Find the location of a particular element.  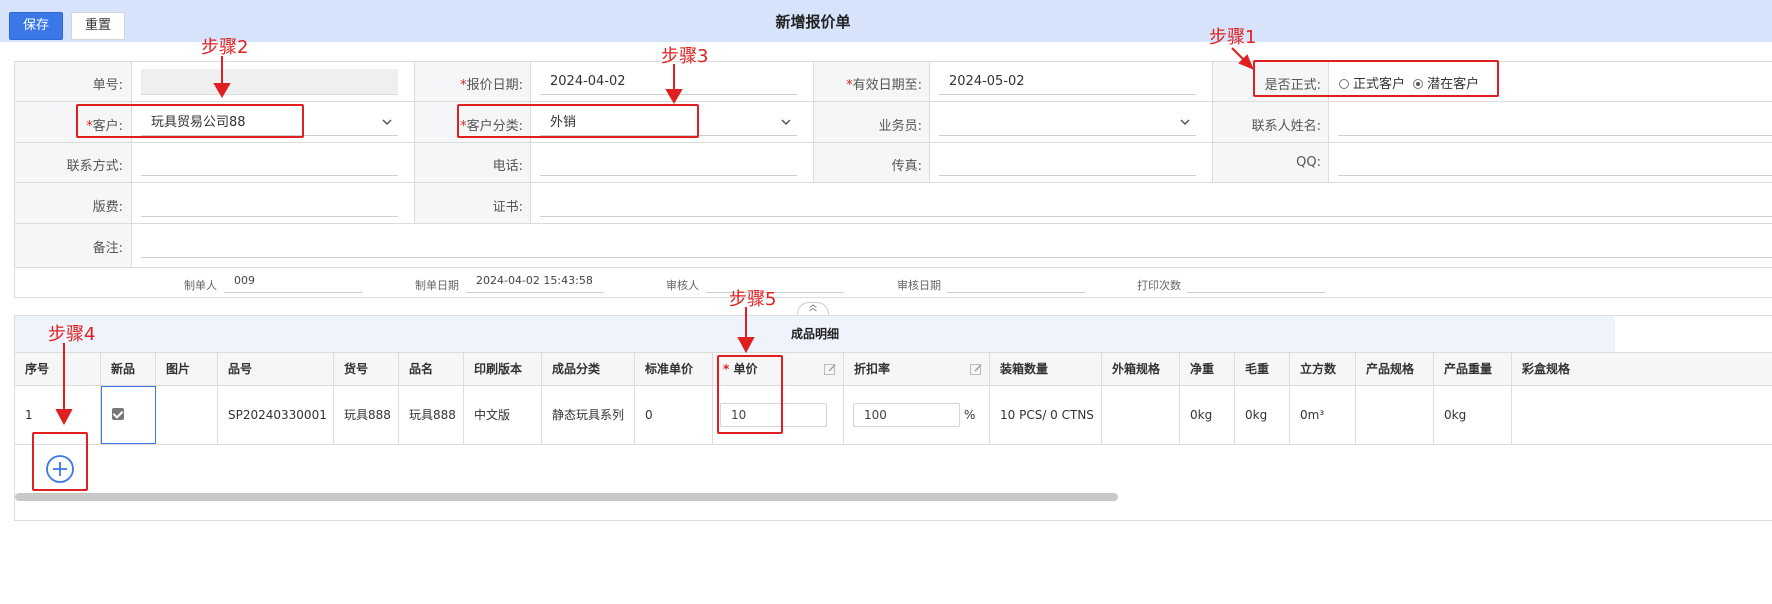

column-header-discount: 折扣率 is located at coordinates (917, 369).